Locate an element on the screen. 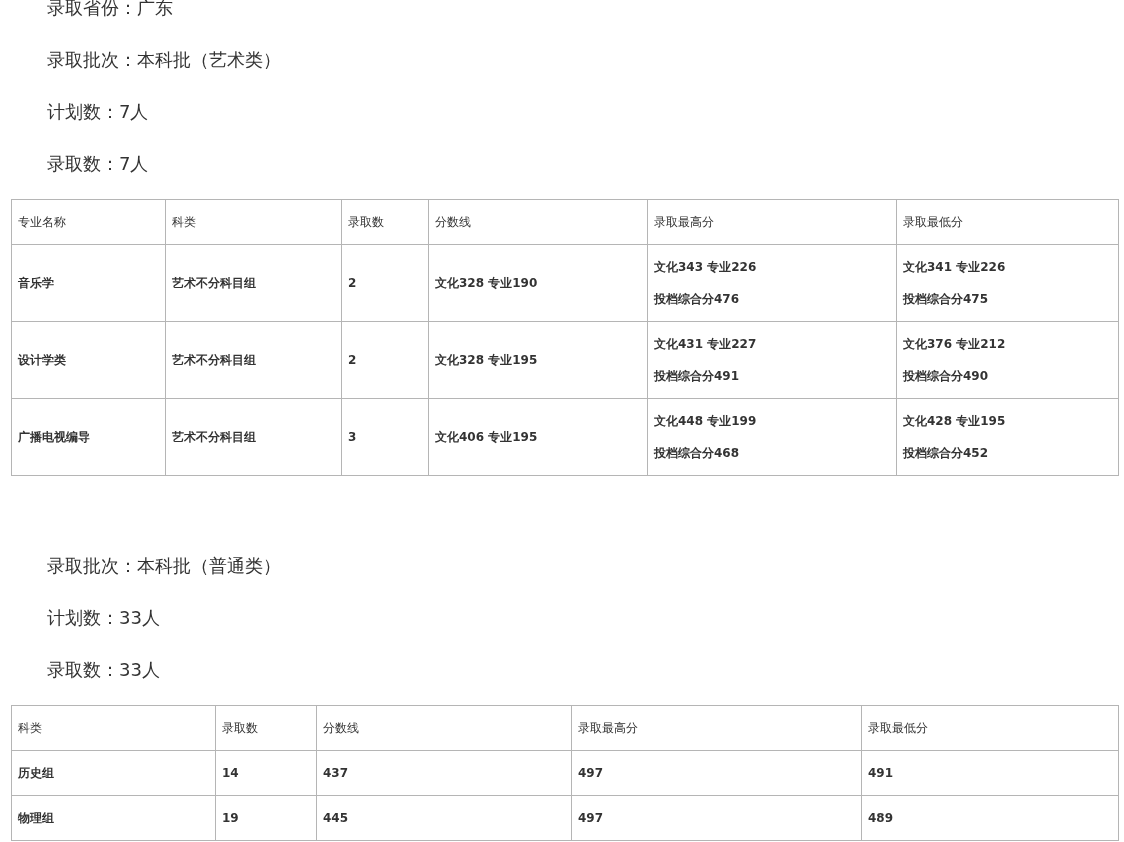  info-paragraph: 录取批次：本科批（艺术类） is located at coordinates (164, 60).